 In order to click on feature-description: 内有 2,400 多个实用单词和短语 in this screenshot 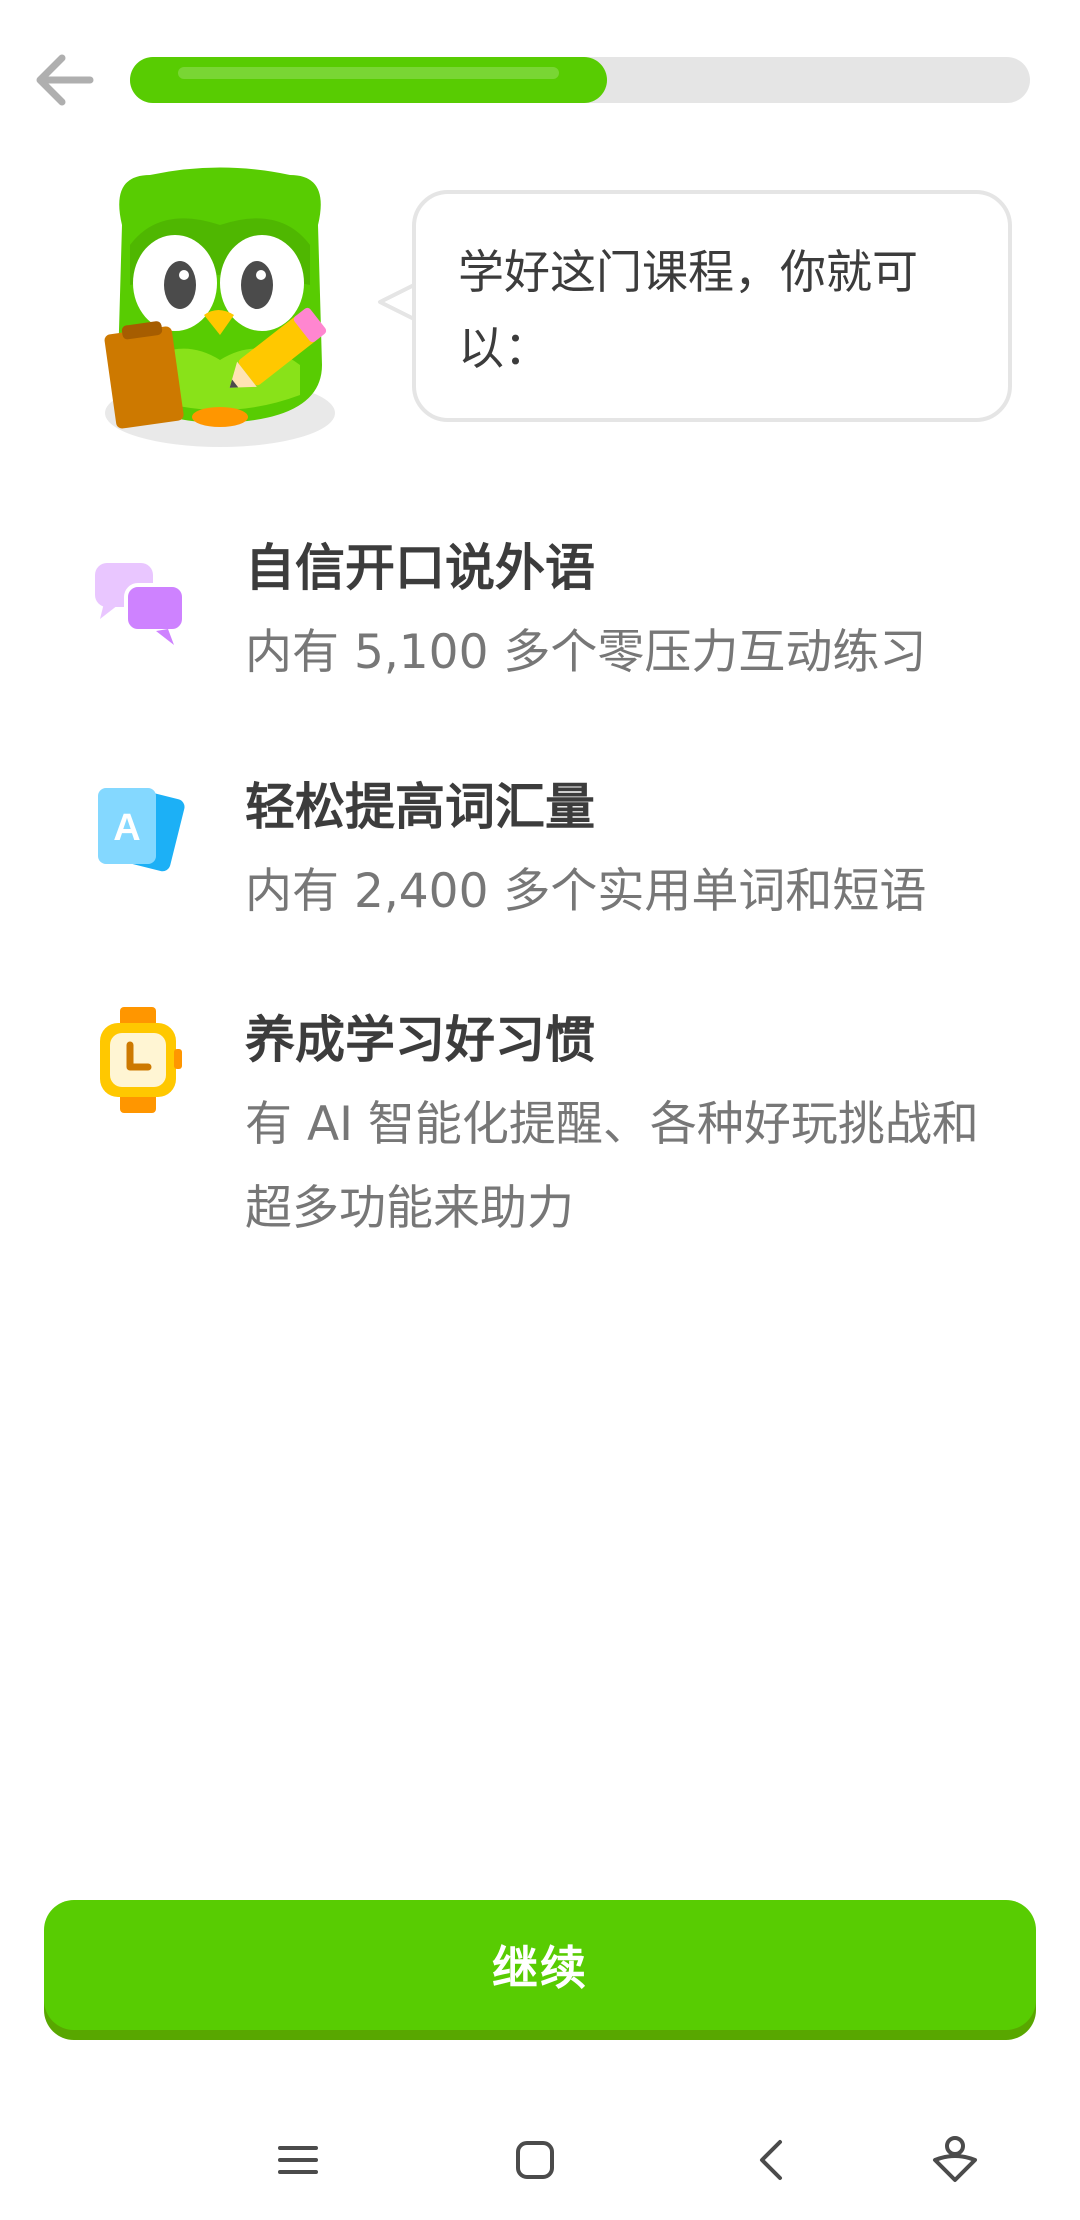, I will do `click(586, 891)`.